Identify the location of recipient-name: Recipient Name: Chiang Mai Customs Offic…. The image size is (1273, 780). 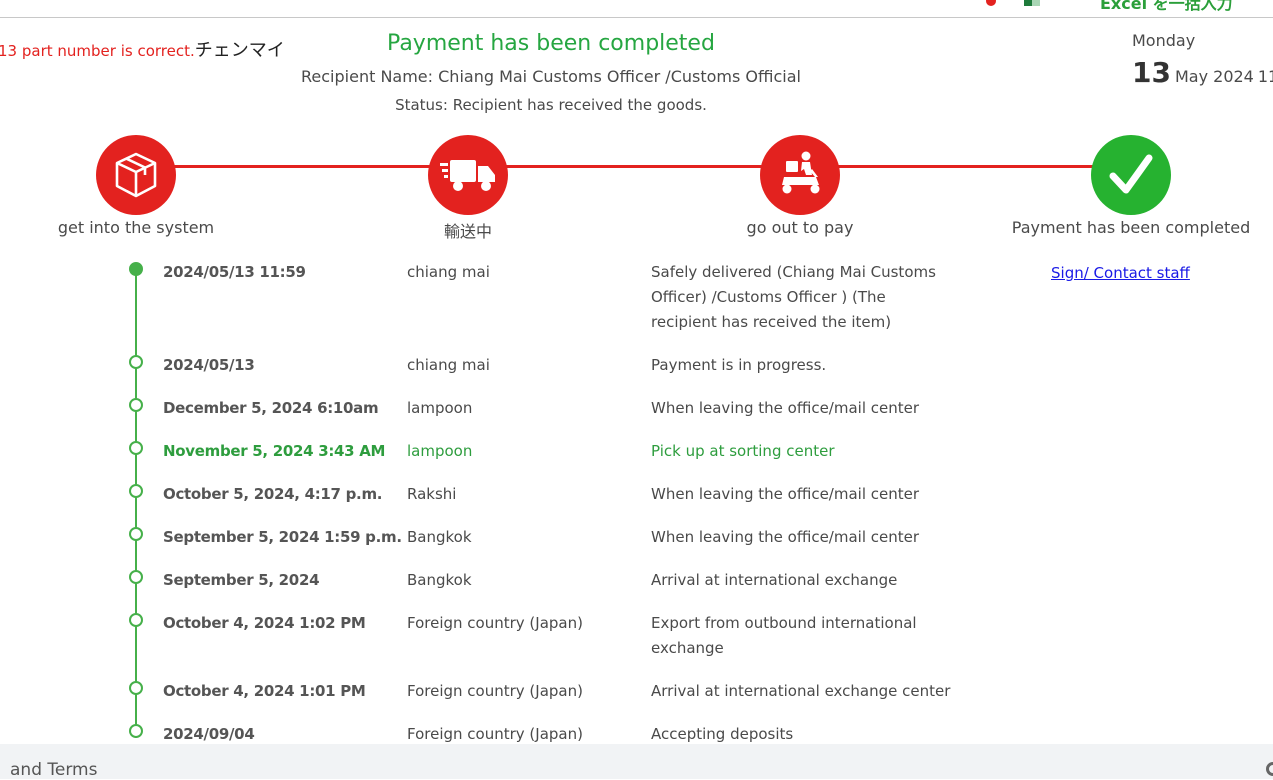
(551, 76).